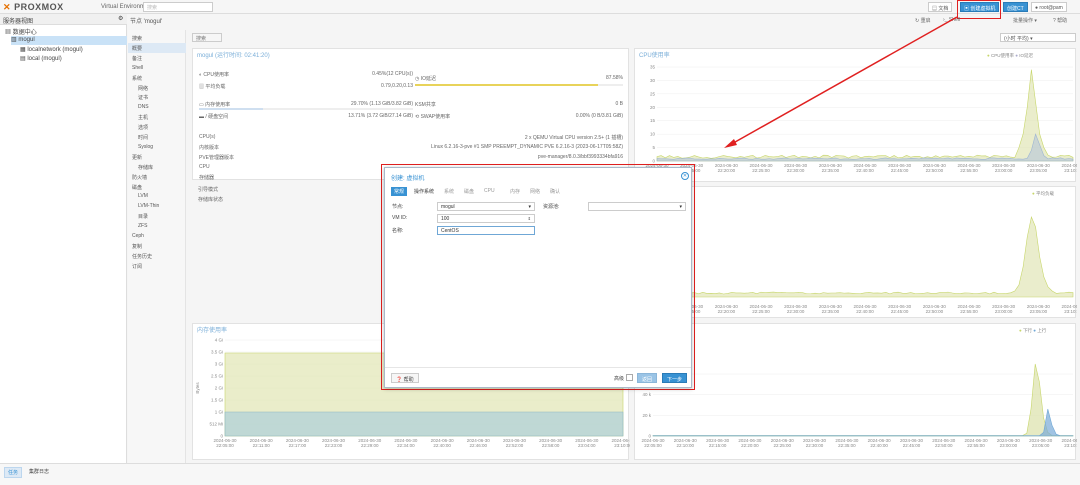 This screenshot has height=485, width=1080. I want to click on pool-label: 资源池:, so click(551, 206).